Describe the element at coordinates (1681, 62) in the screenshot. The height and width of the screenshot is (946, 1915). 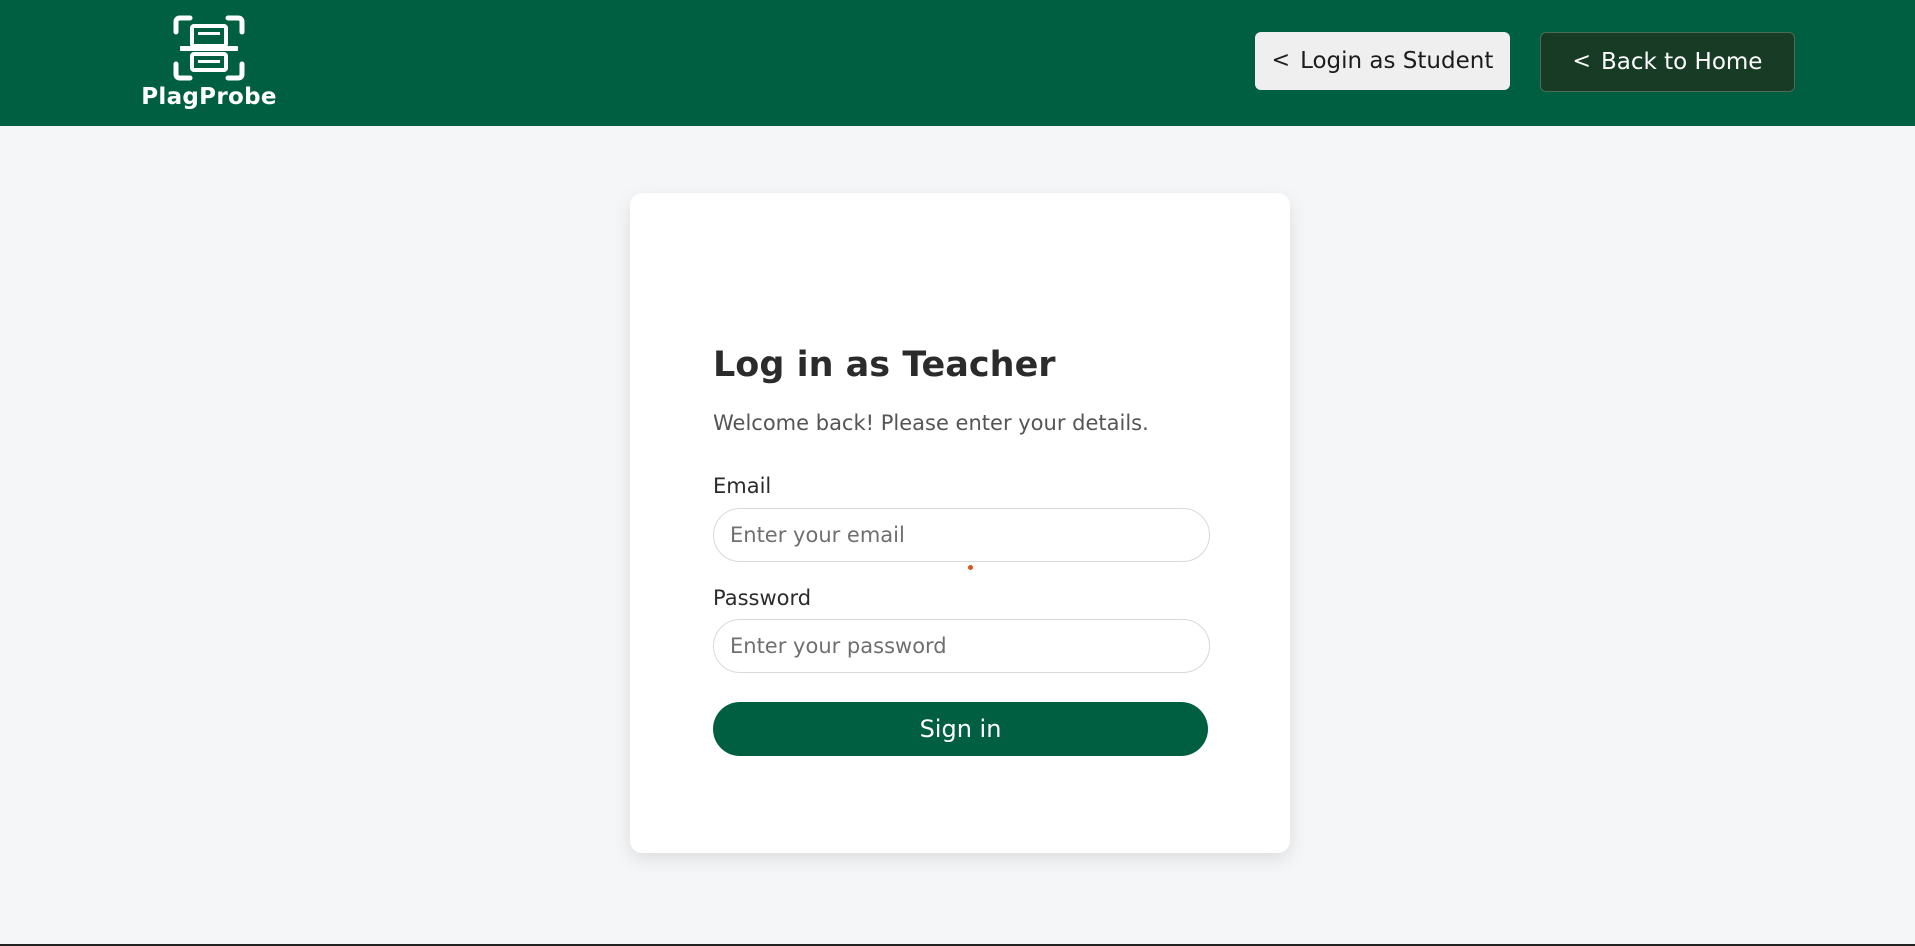
I see `back-to-home-label: Back to Home` at that location.